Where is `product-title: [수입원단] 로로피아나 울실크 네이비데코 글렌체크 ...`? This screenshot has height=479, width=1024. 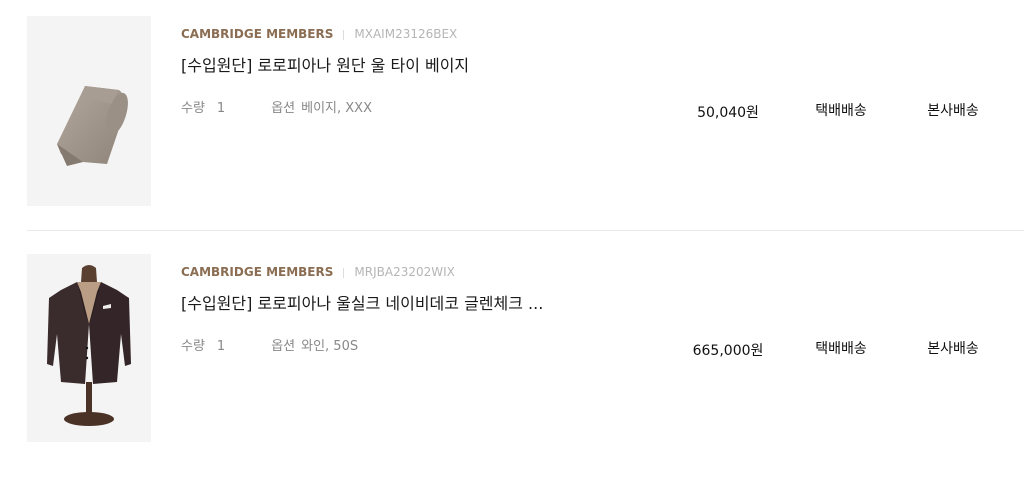
product-title: [수입원단] 로로피아나 울실크 네이비데코 글렌체크 ... is located at coordinates (362, 302).